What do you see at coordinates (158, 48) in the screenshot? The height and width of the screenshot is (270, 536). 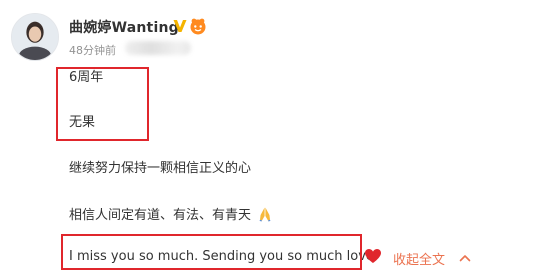 I see `blurred-source-text` at bounding box center [158, 48].